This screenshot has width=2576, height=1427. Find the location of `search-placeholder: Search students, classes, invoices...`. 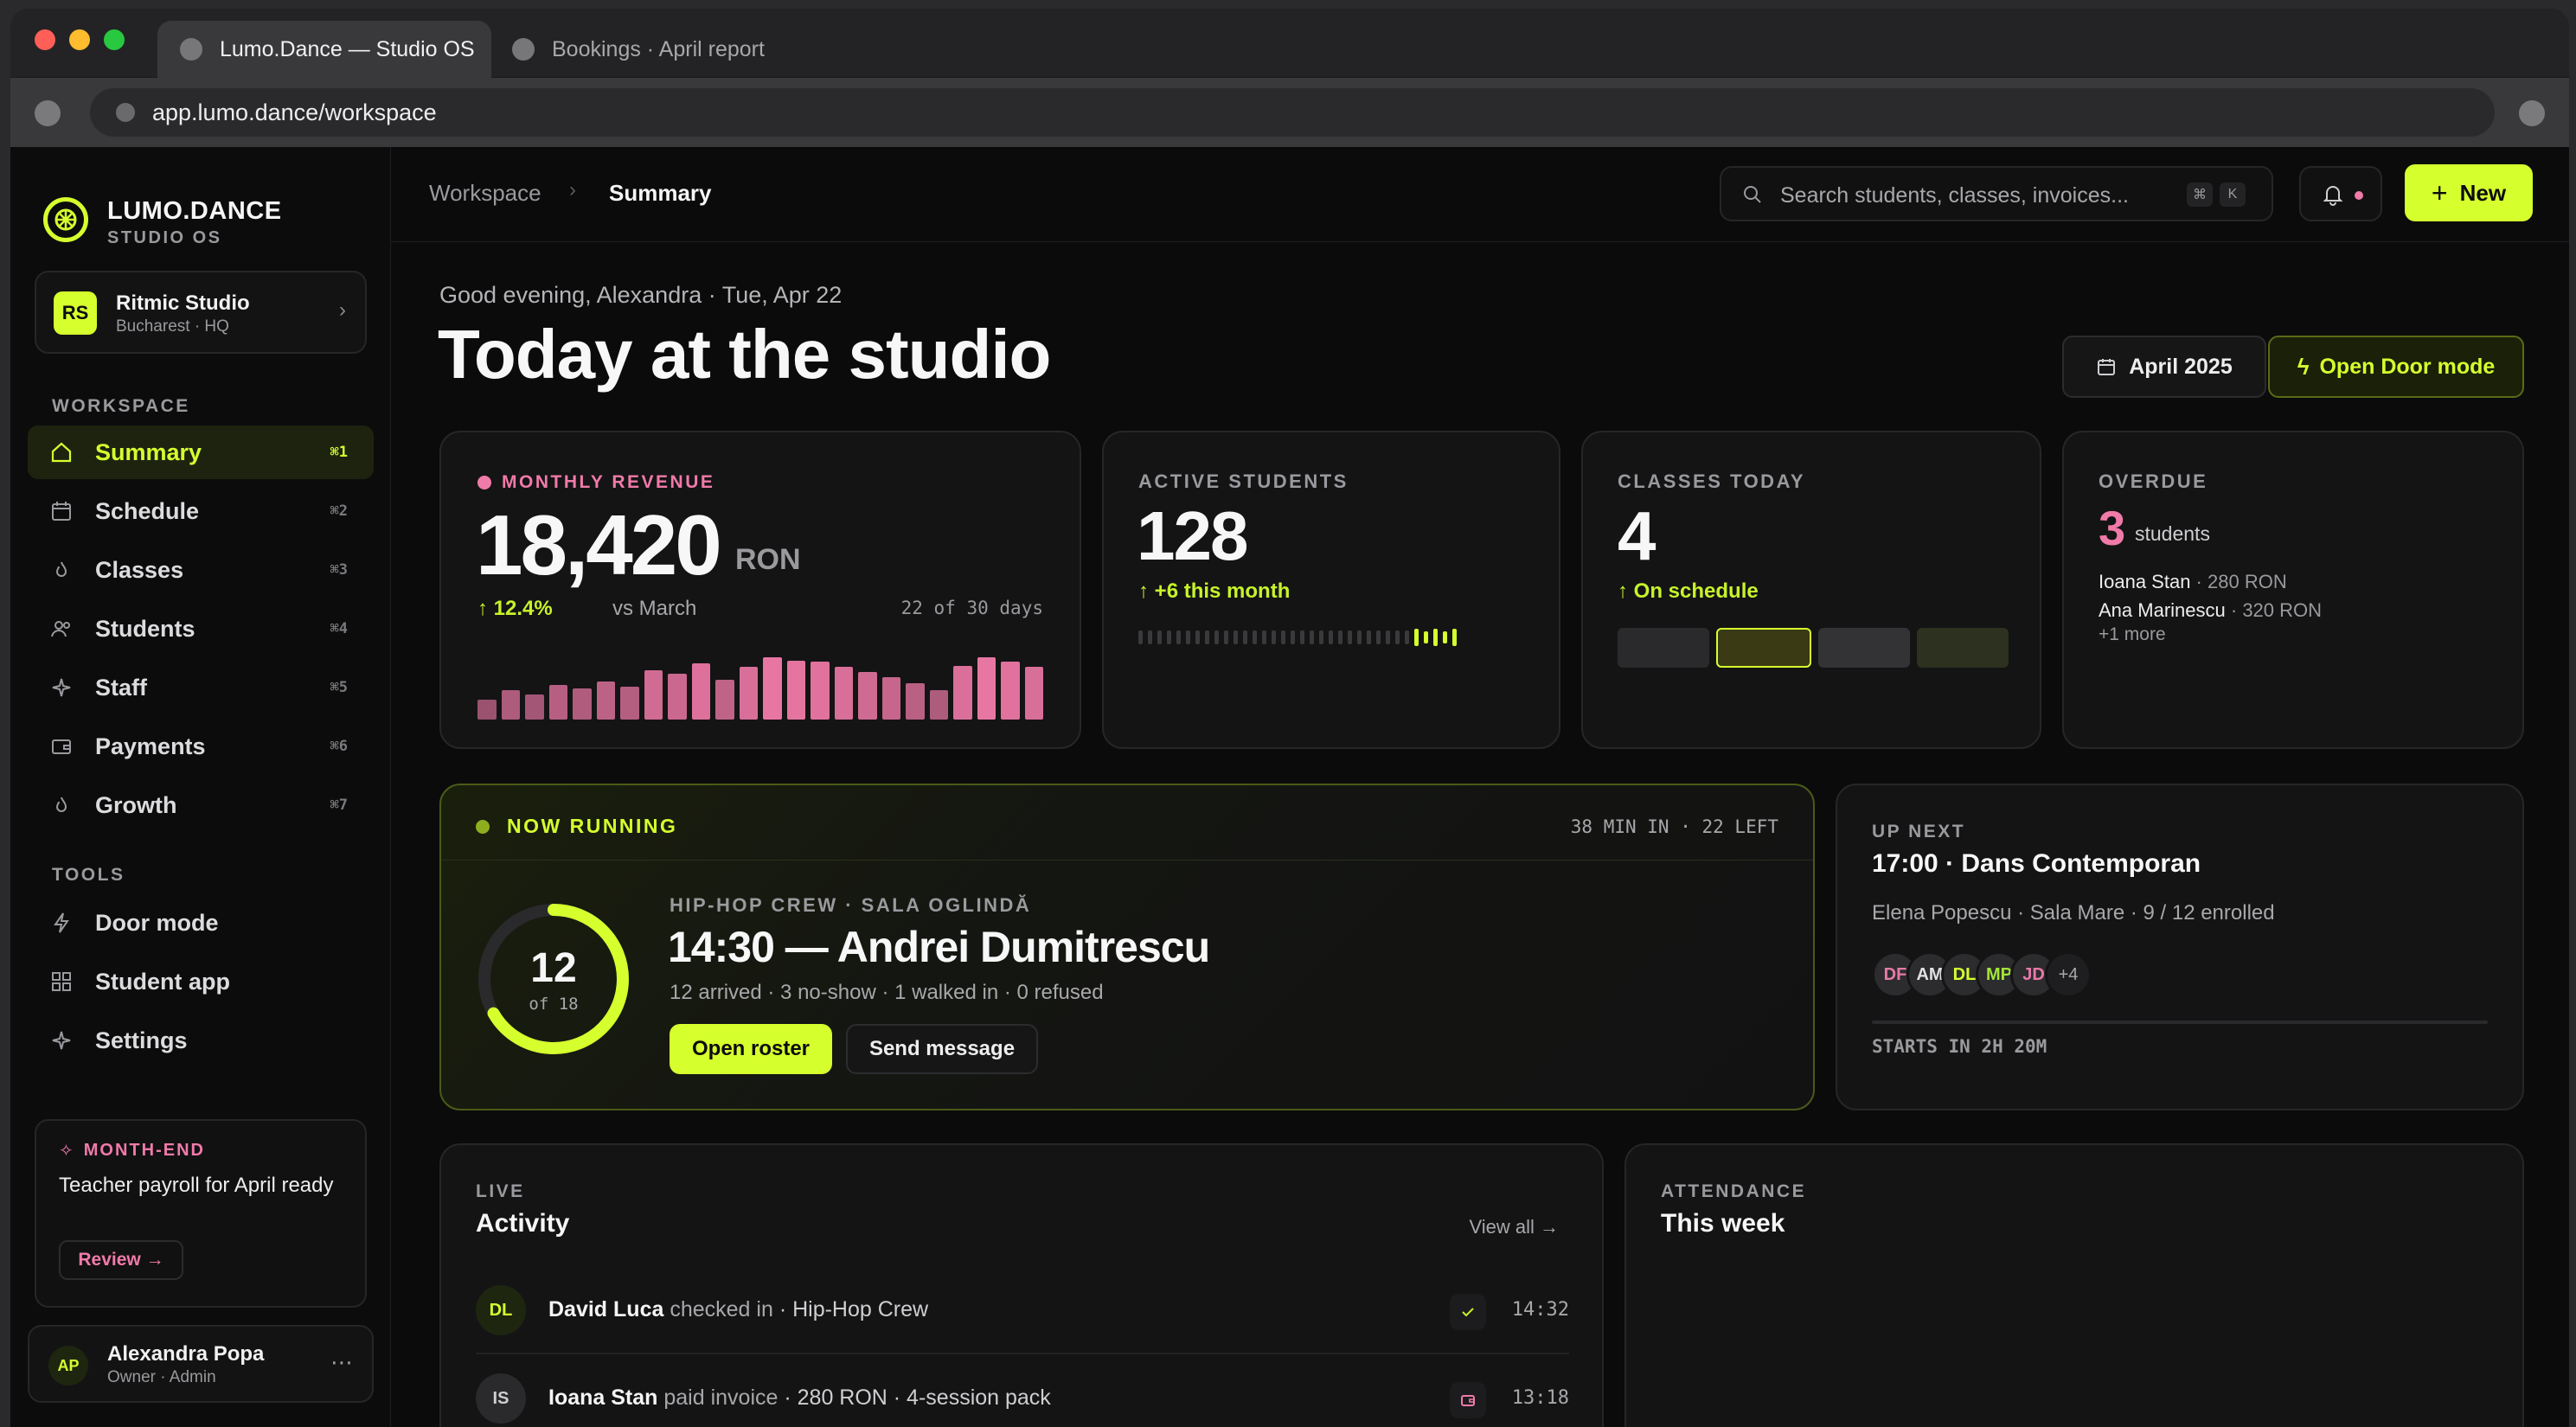

search-placeholder: Search students, classes, invoices... is located at coordinates (1955, 195).